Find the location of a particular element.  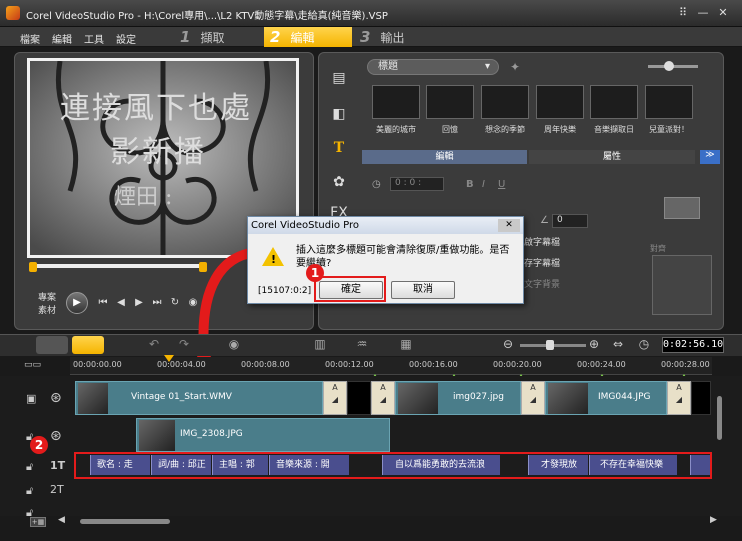

thumb-label: 想念的季節 is located at coordinates (505, 129).